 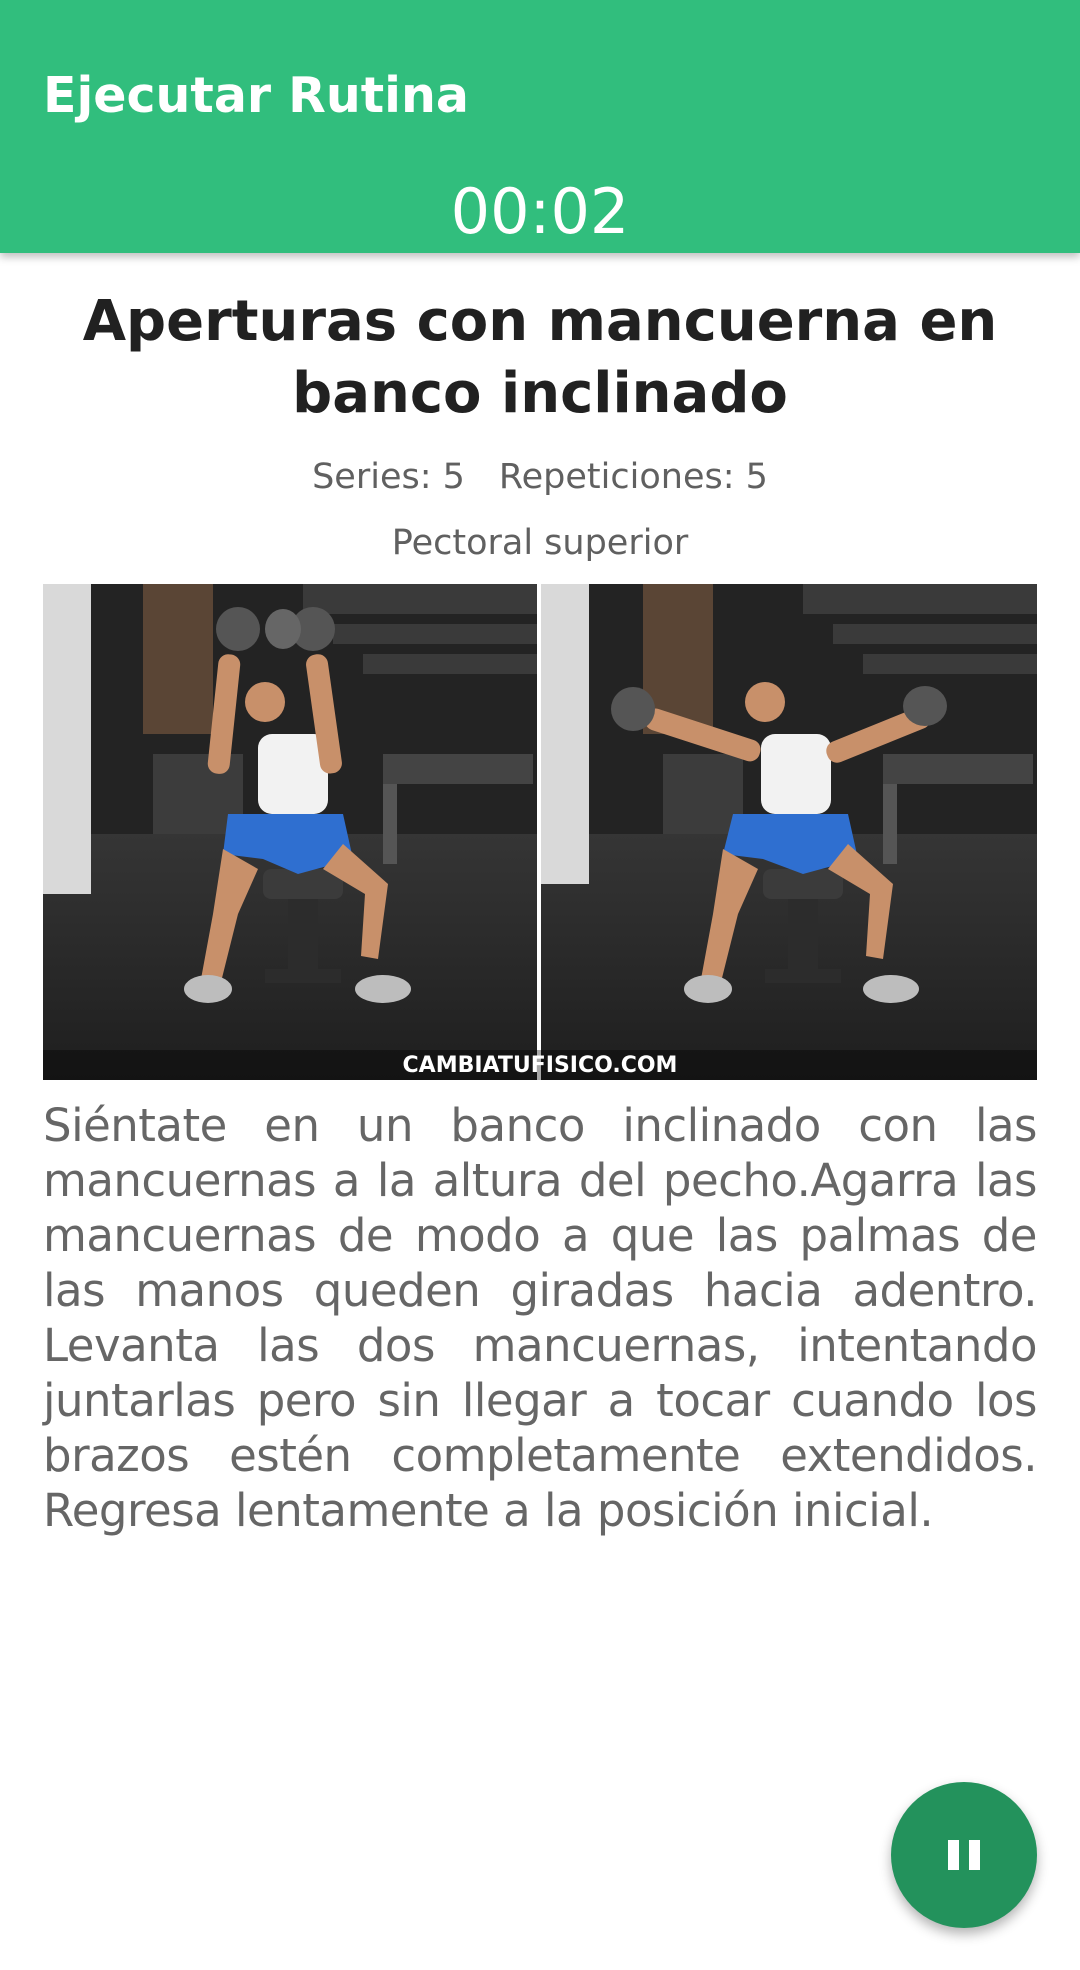 What do you see at coordinates (388, 477) in the screenshot?
I see `series-count: Series: 5` at bounding box center [388, 477].